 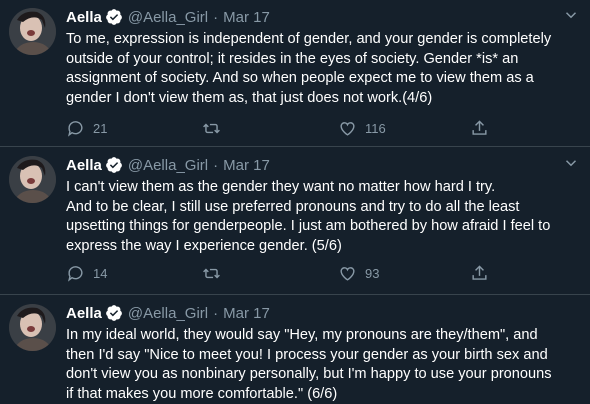 I want to click on like-count: 93, so click(x=372, y=273).